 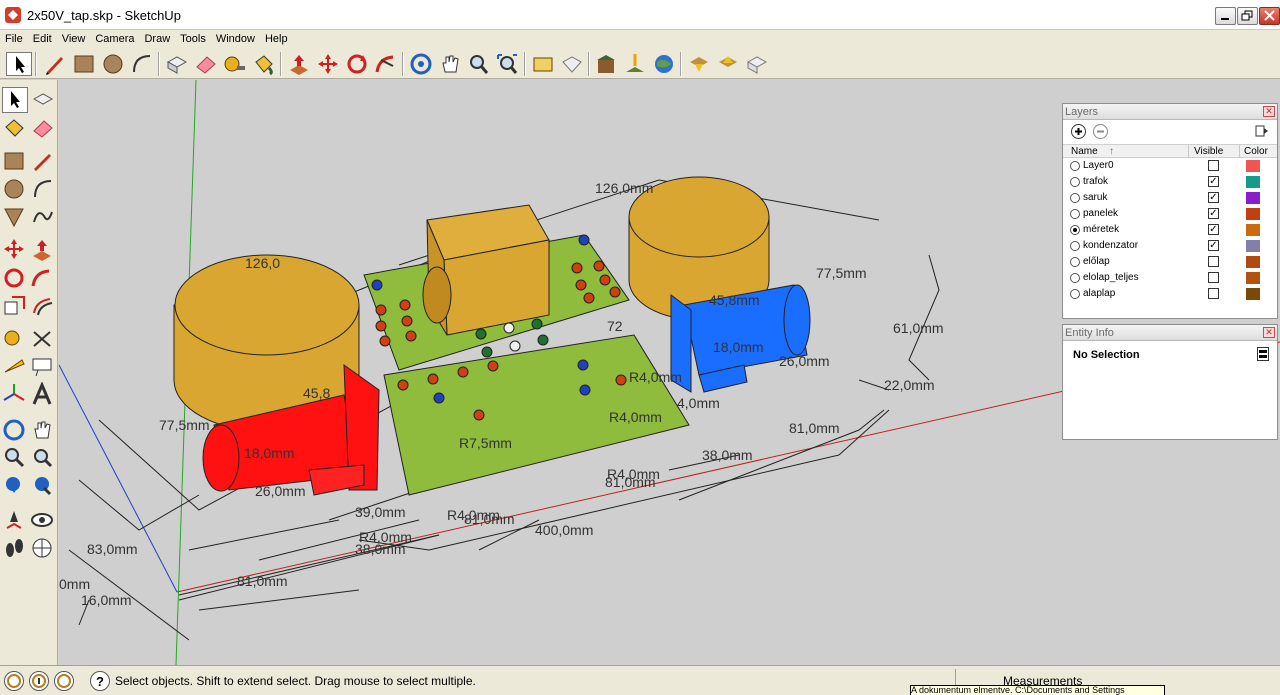 What do you see at coordinates (113, 64) in the screenshot?
I see `circle-tool-button` at bounding box center [113, 64].